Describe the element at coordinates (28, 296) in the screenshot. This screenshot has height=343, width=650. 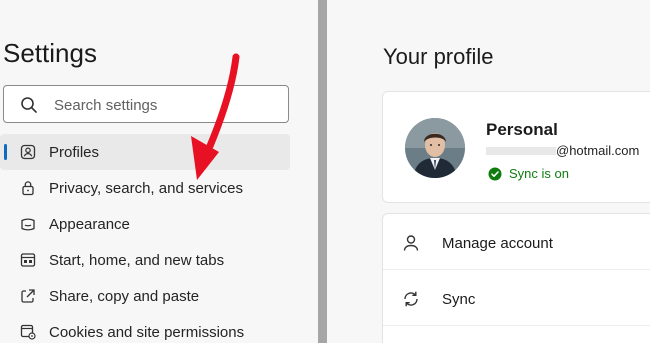
I see `share-icon` at that location.